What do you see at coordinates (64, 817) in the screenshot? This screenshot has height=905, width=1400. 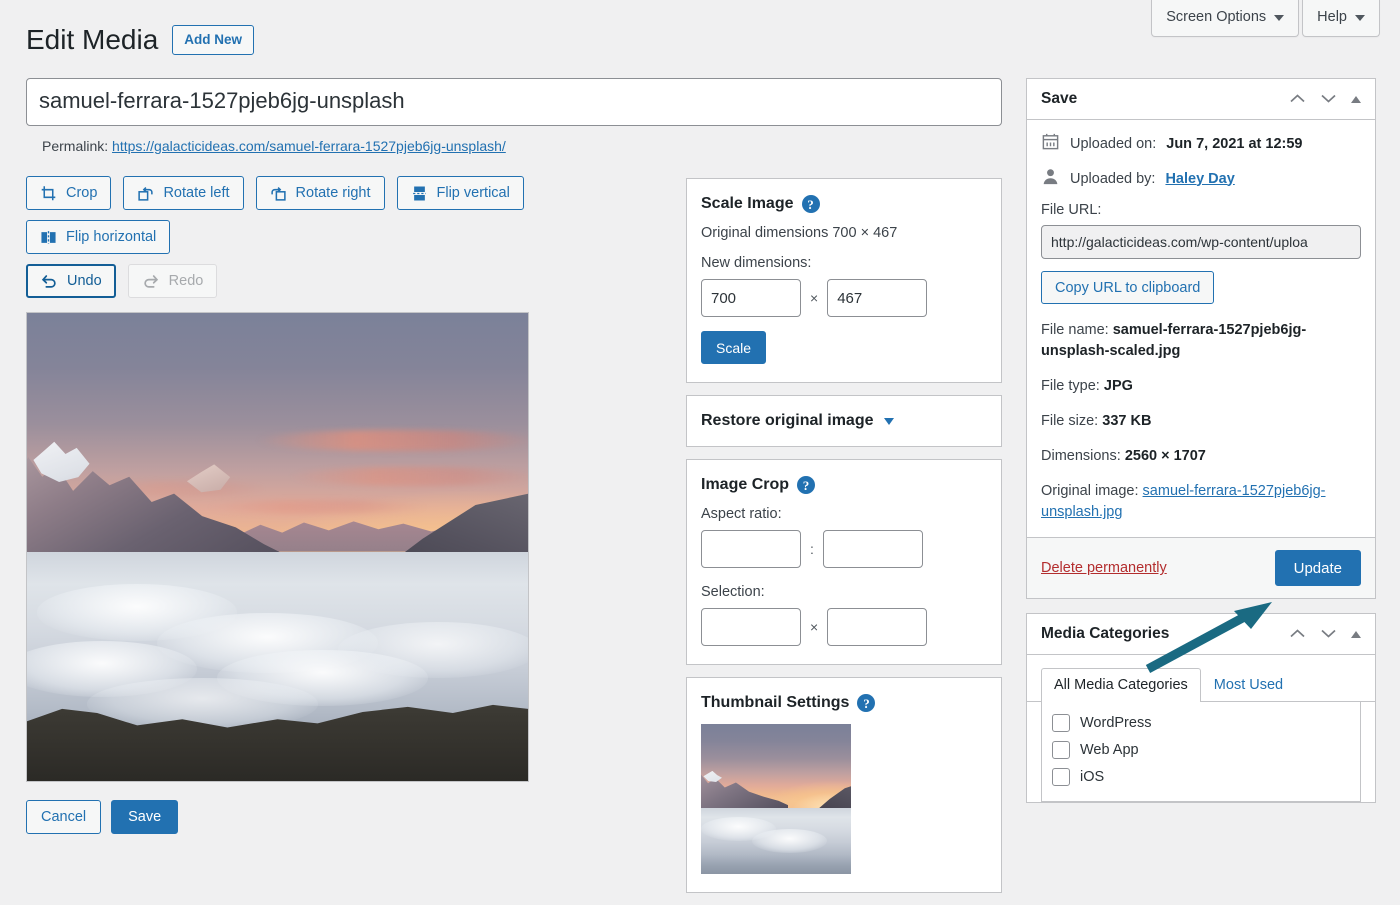 I see `cancel-button: Cancel` at bounding box center [64, 817].